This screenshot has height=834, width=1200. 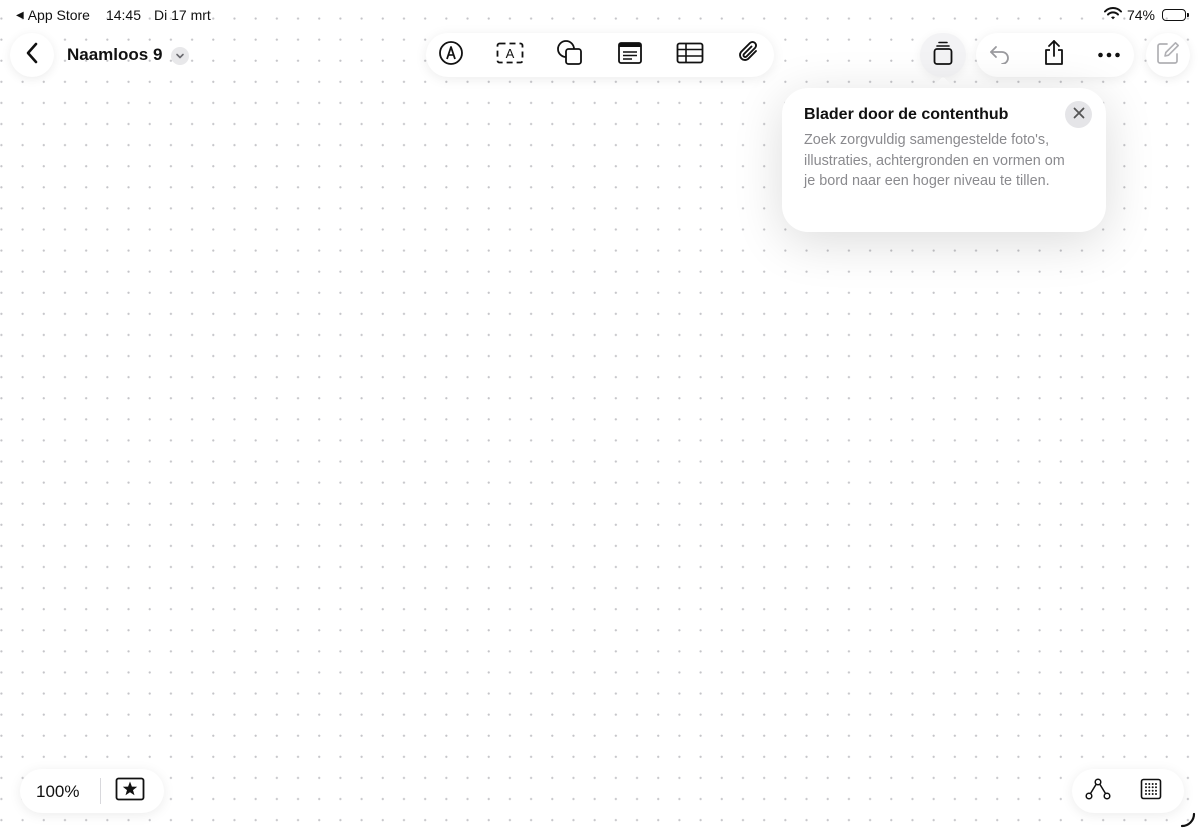 I want to click on zoom-control: 100%, so click(x=92, y=791).